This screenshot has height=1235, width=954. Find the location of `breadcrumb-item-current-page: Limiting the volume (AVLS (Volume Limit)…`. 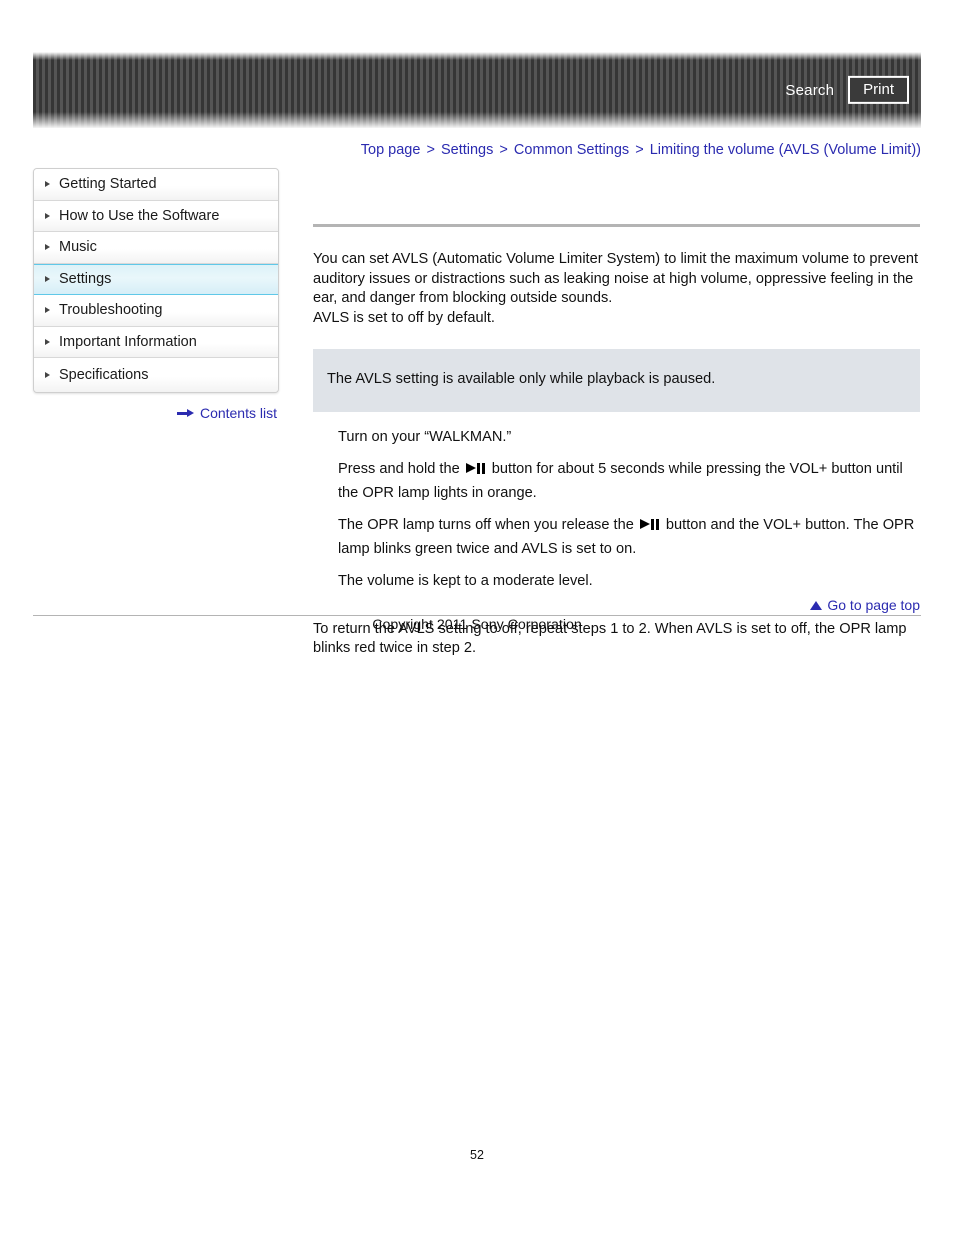

breadcrumb-item-current-page: Limiting the volume (AVLS (Volume Limit)… is located at coordinates (785, 150).